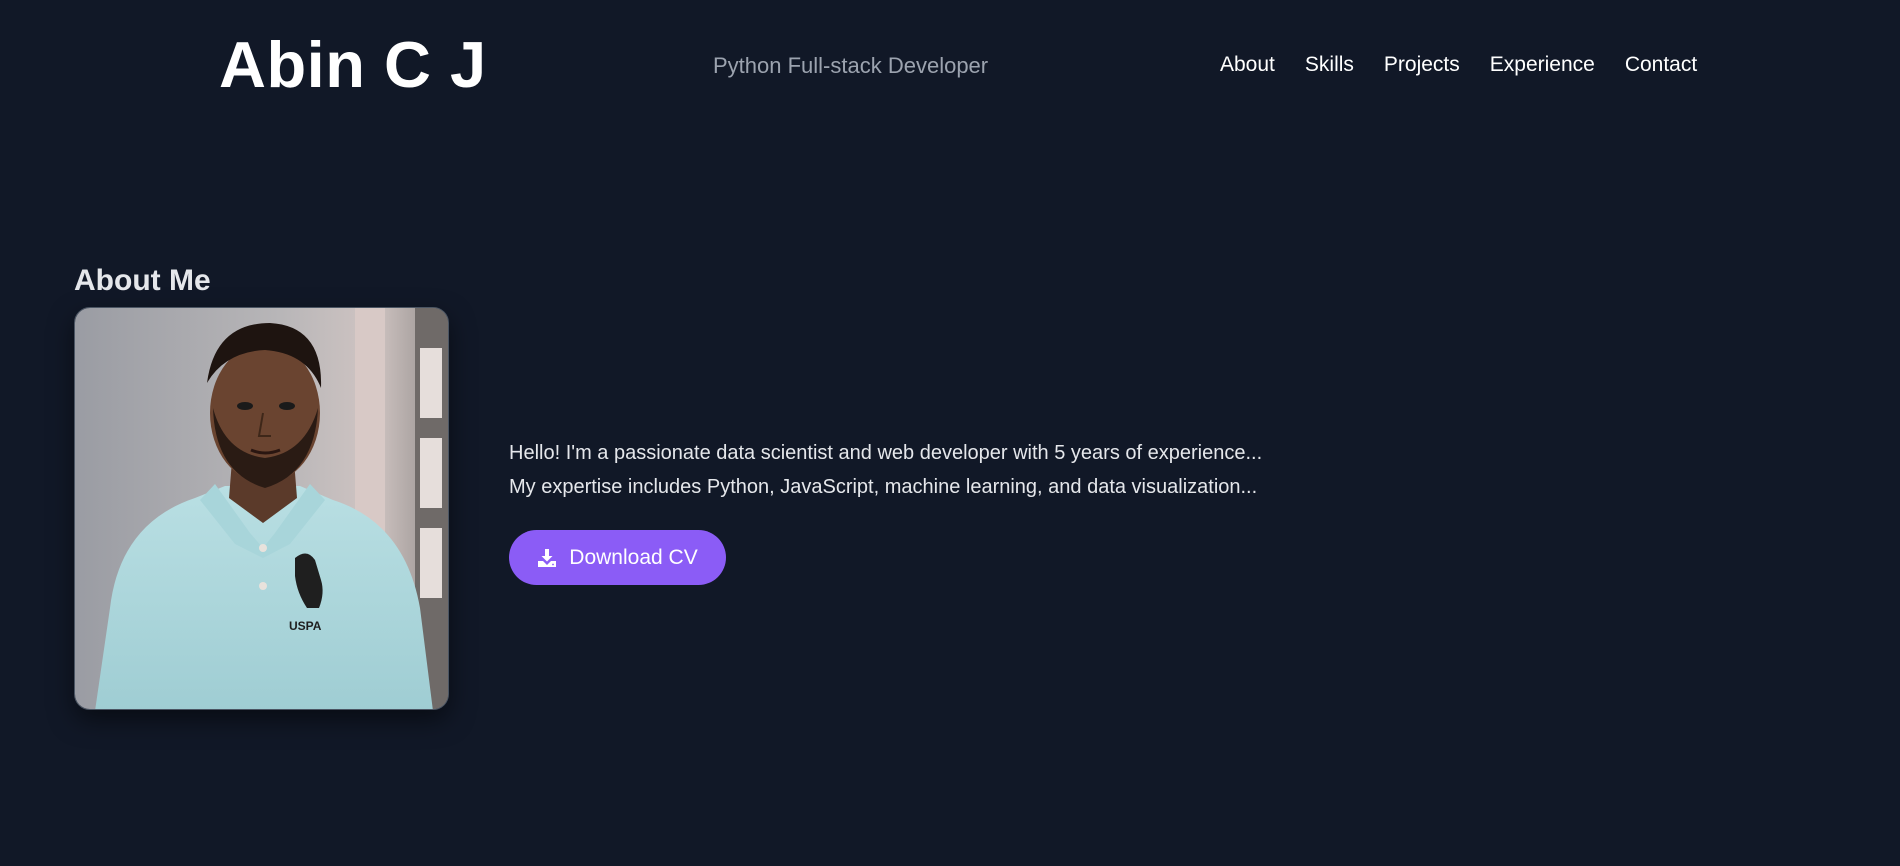  I want to click on download-icon, so click(547, 558).